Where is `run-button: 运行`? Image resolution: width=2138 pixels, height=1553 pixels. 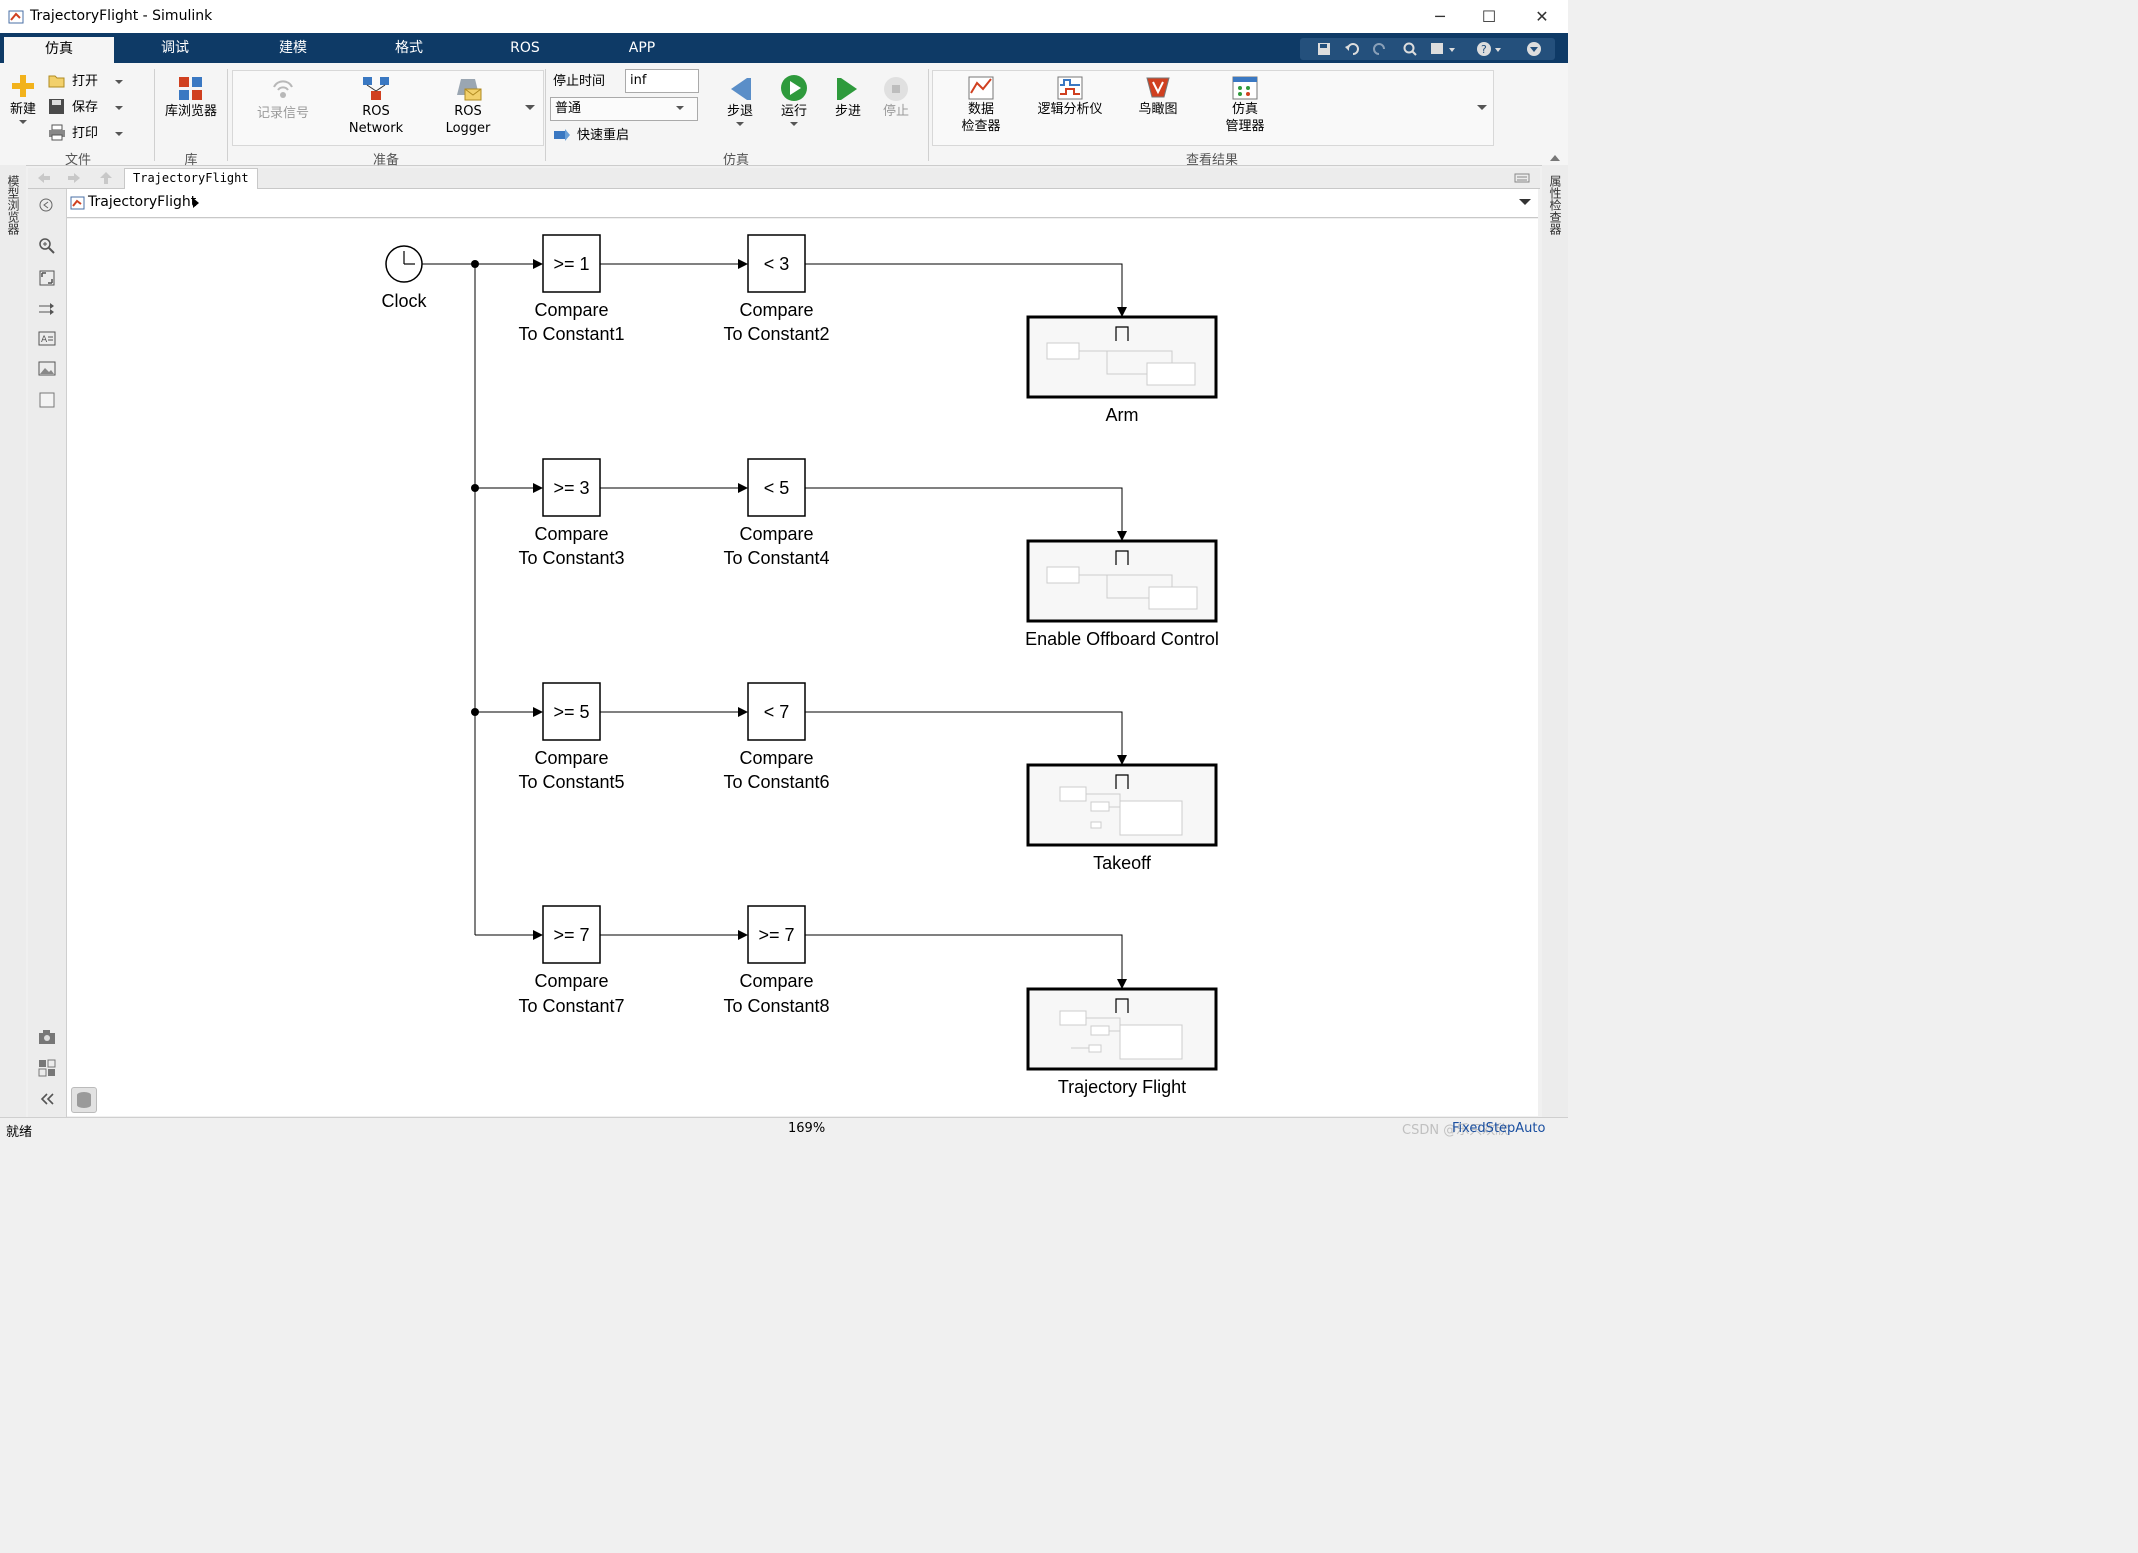
run-button: 运行 is located at coordinates (794, 100).